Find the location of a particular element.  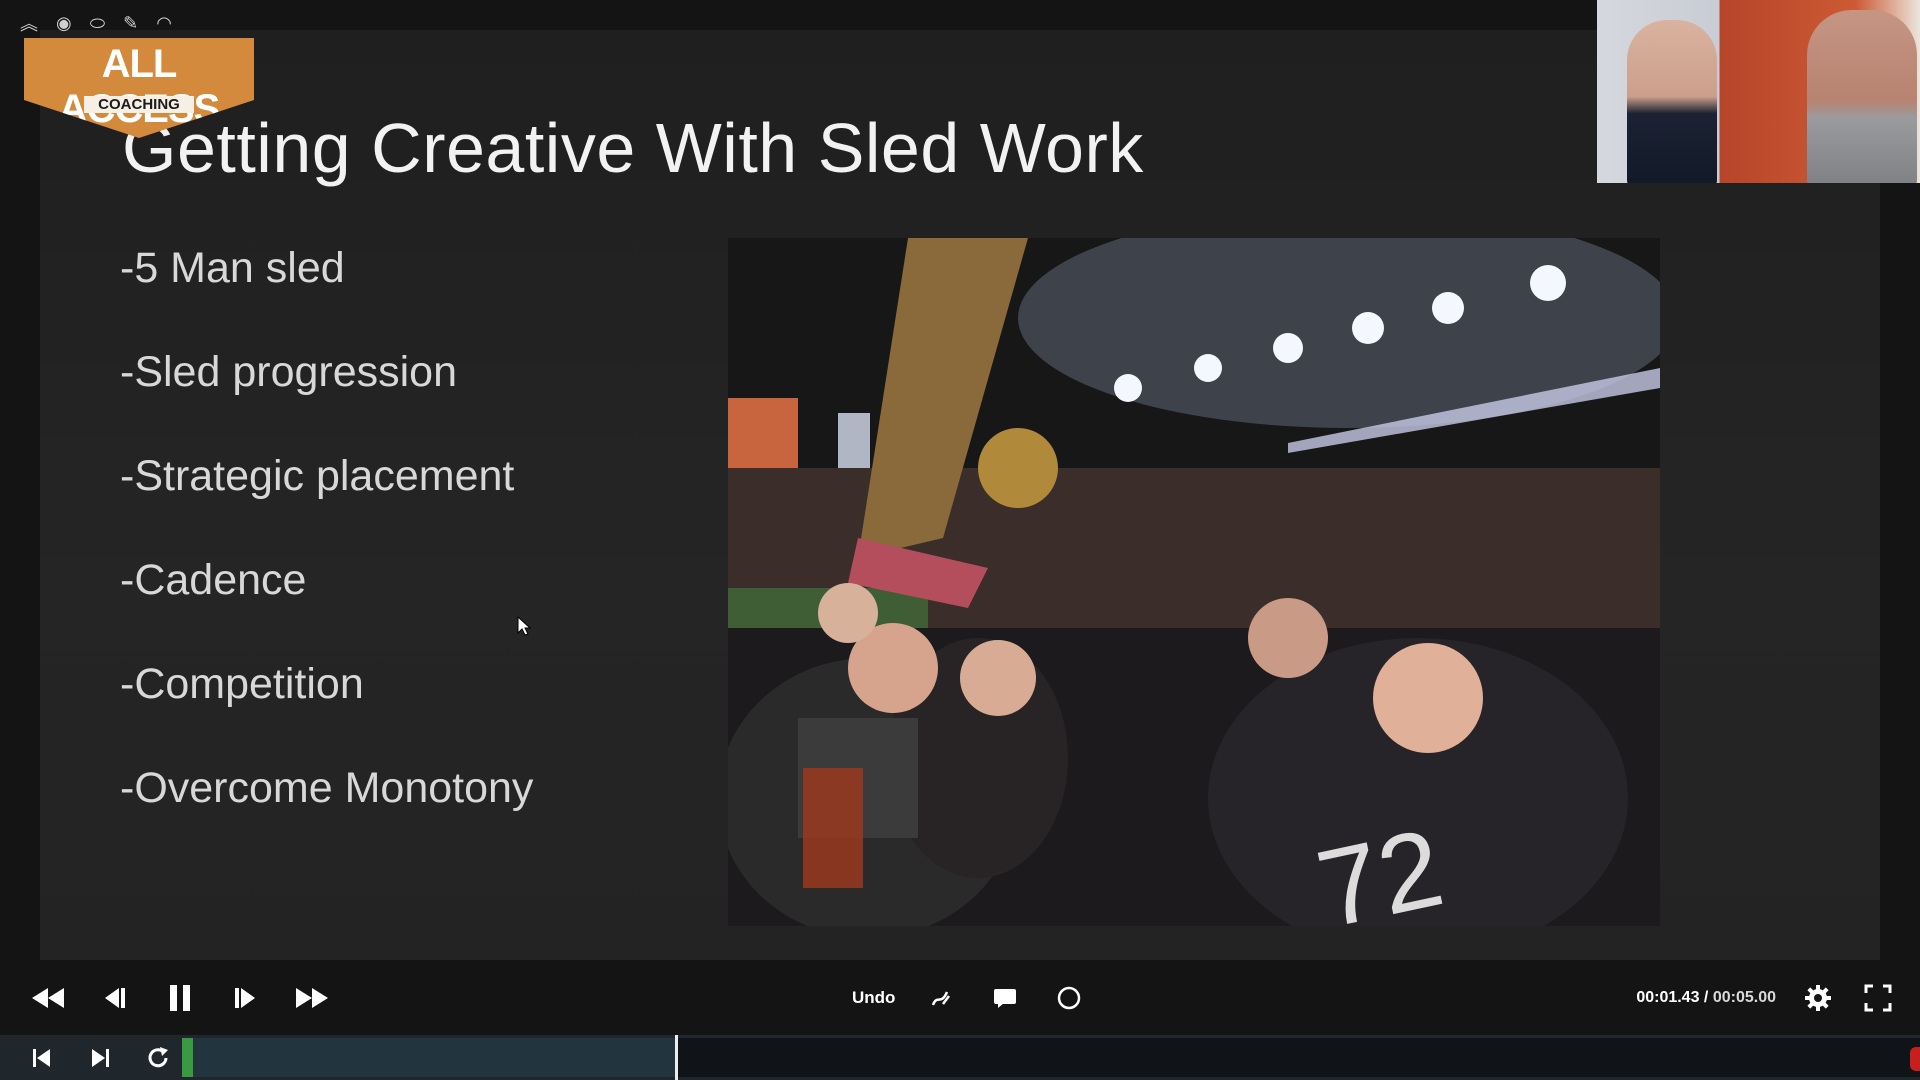

badge-icon: ◉ is located at coordinates (64, 23).